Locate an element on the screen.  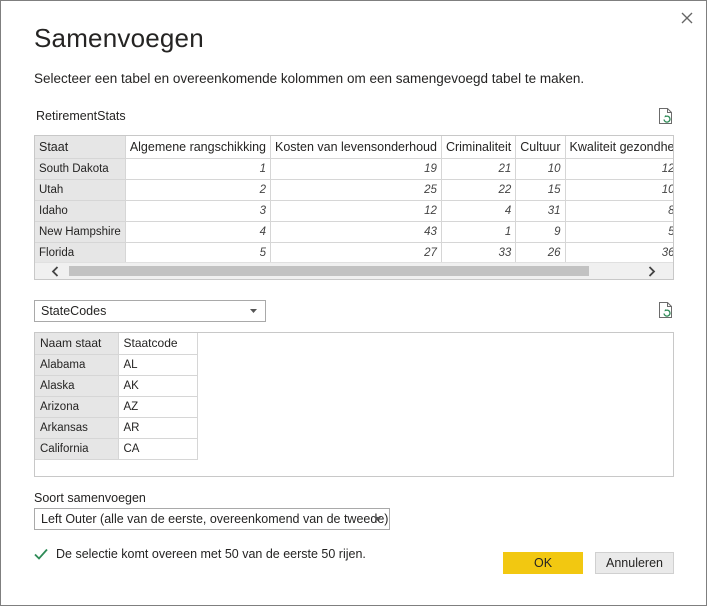
cancel-button: Annuleren is located at coordinates (634, 563).